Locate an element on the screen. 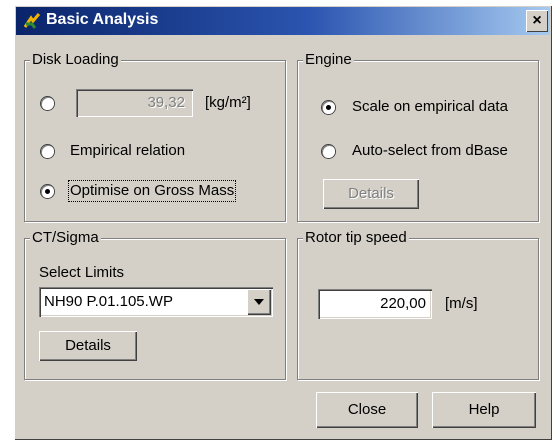  engine-details-label: Details is located at coordinates (371, 193).